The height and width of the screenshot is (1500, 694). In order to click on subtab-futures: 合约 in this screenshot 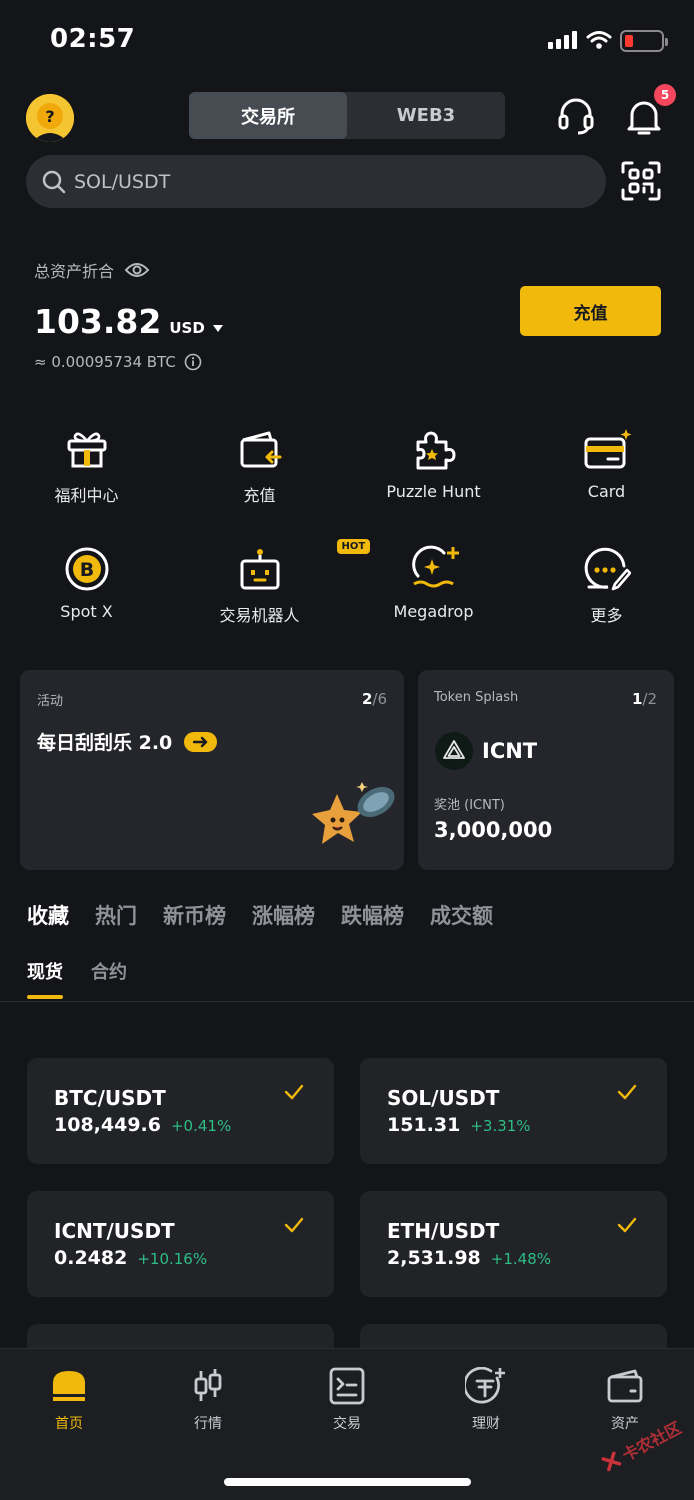, I will do `click(109, 971)`.